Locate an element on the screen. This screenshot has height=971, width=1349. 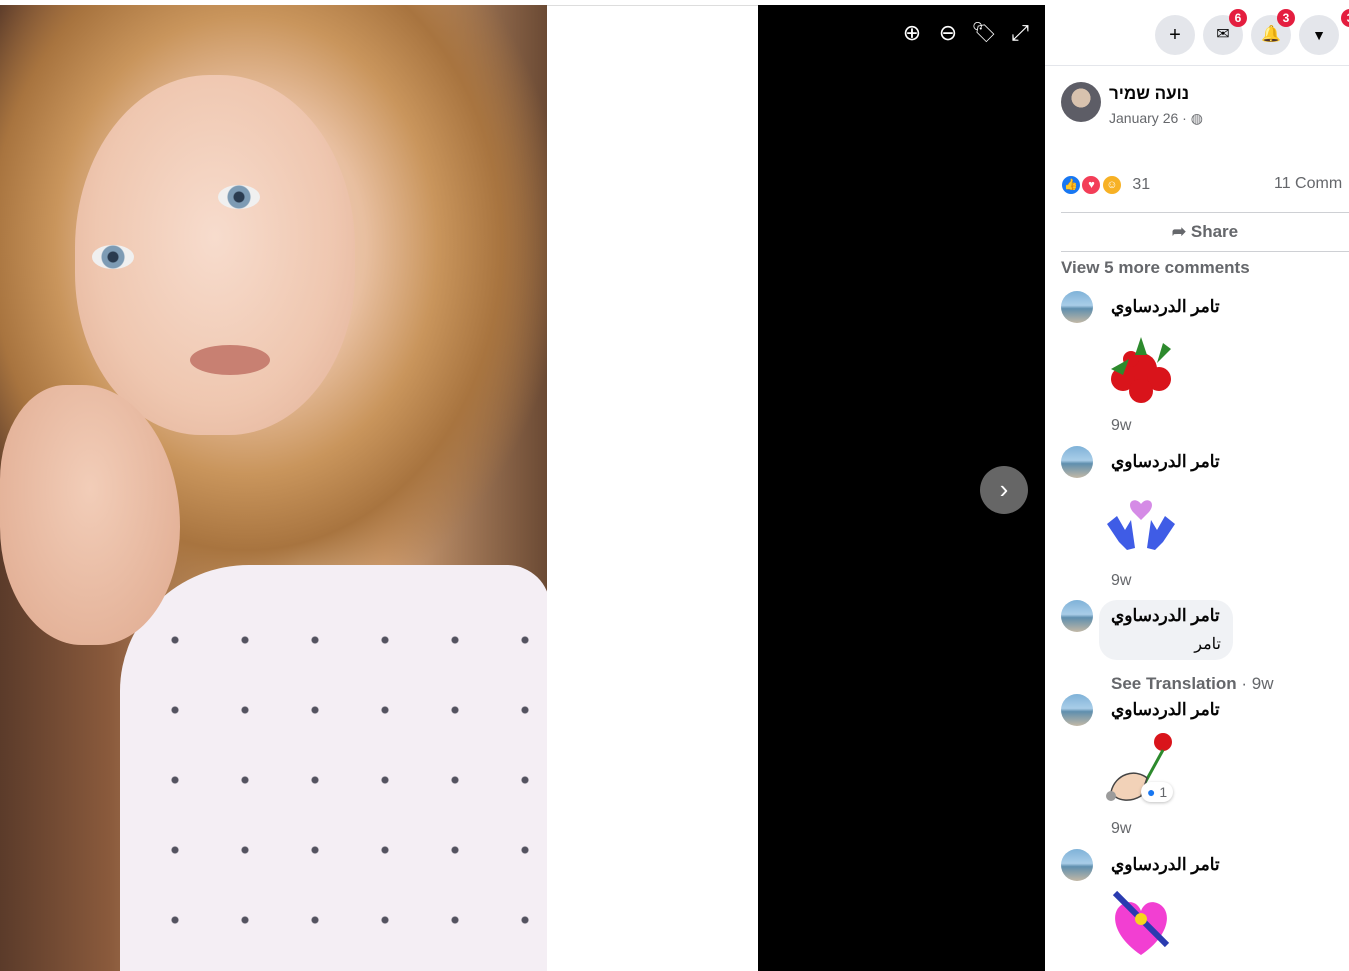
comment-text: تامر is located at coordinates (1207, 644).